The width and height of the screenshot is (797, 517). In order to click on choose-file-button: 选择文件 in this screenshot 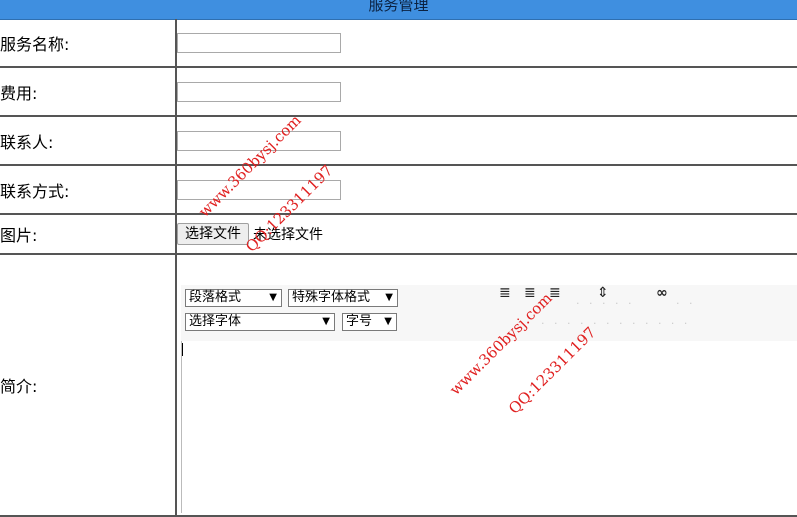, I will do `click(213, 234)`.